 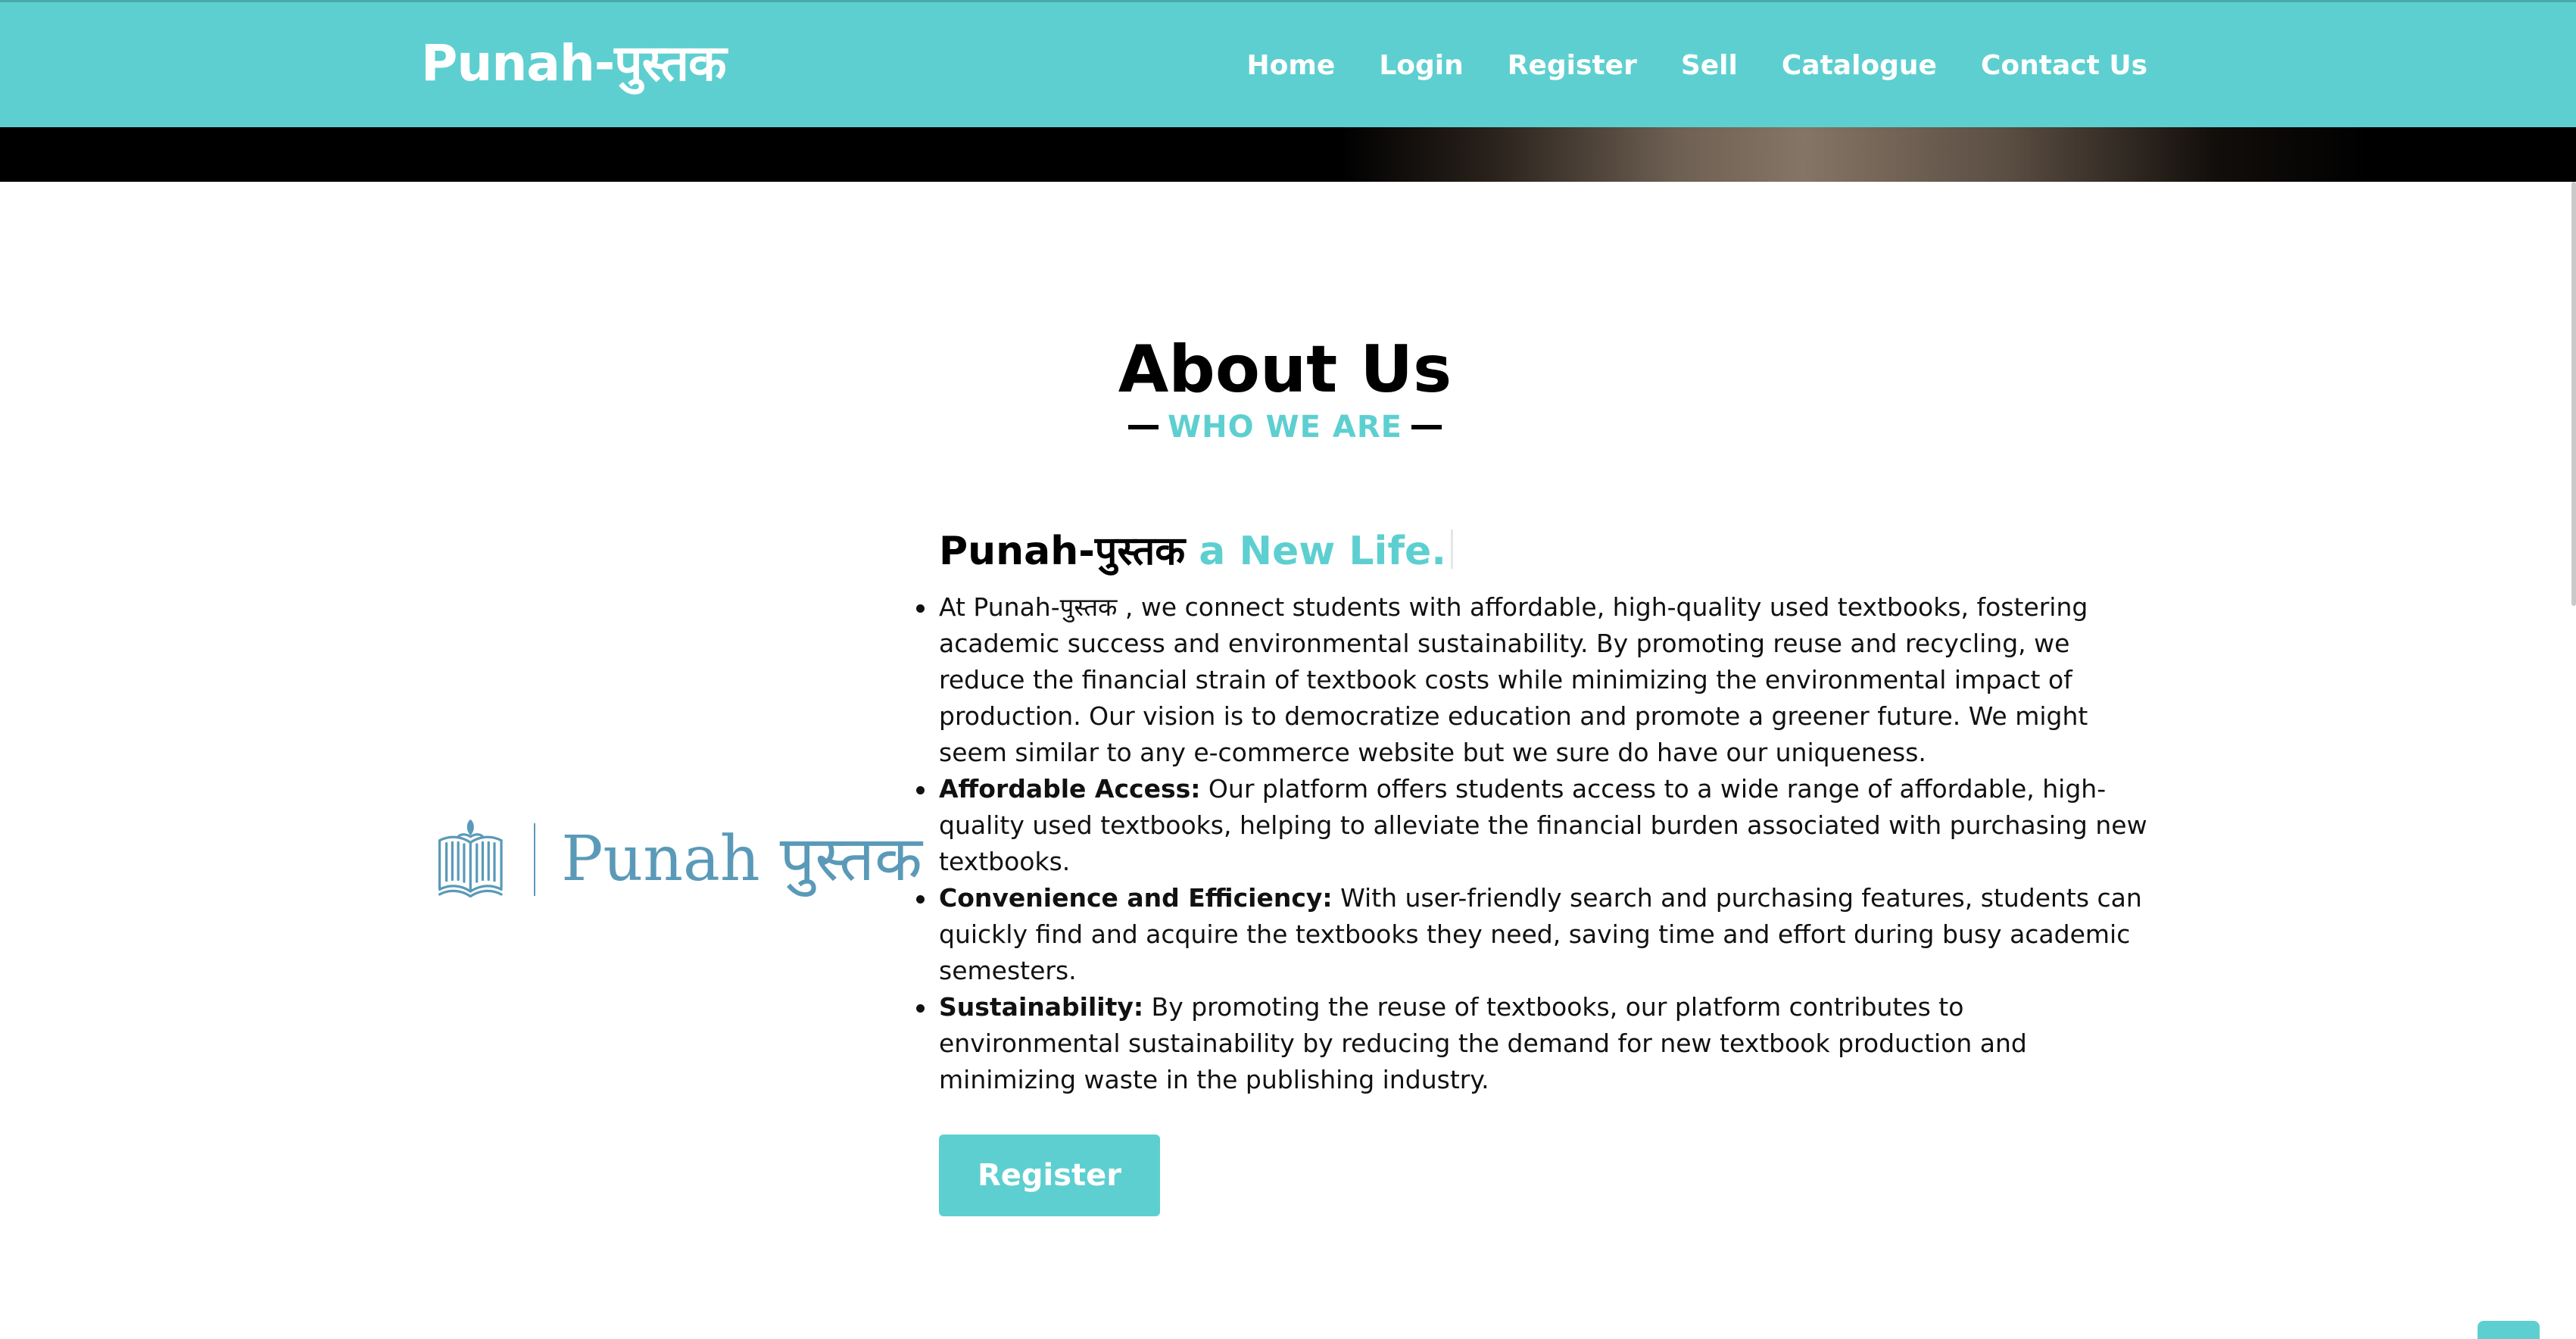 I want to click on nav-sell: Sell, so click(x=1709, y=66).